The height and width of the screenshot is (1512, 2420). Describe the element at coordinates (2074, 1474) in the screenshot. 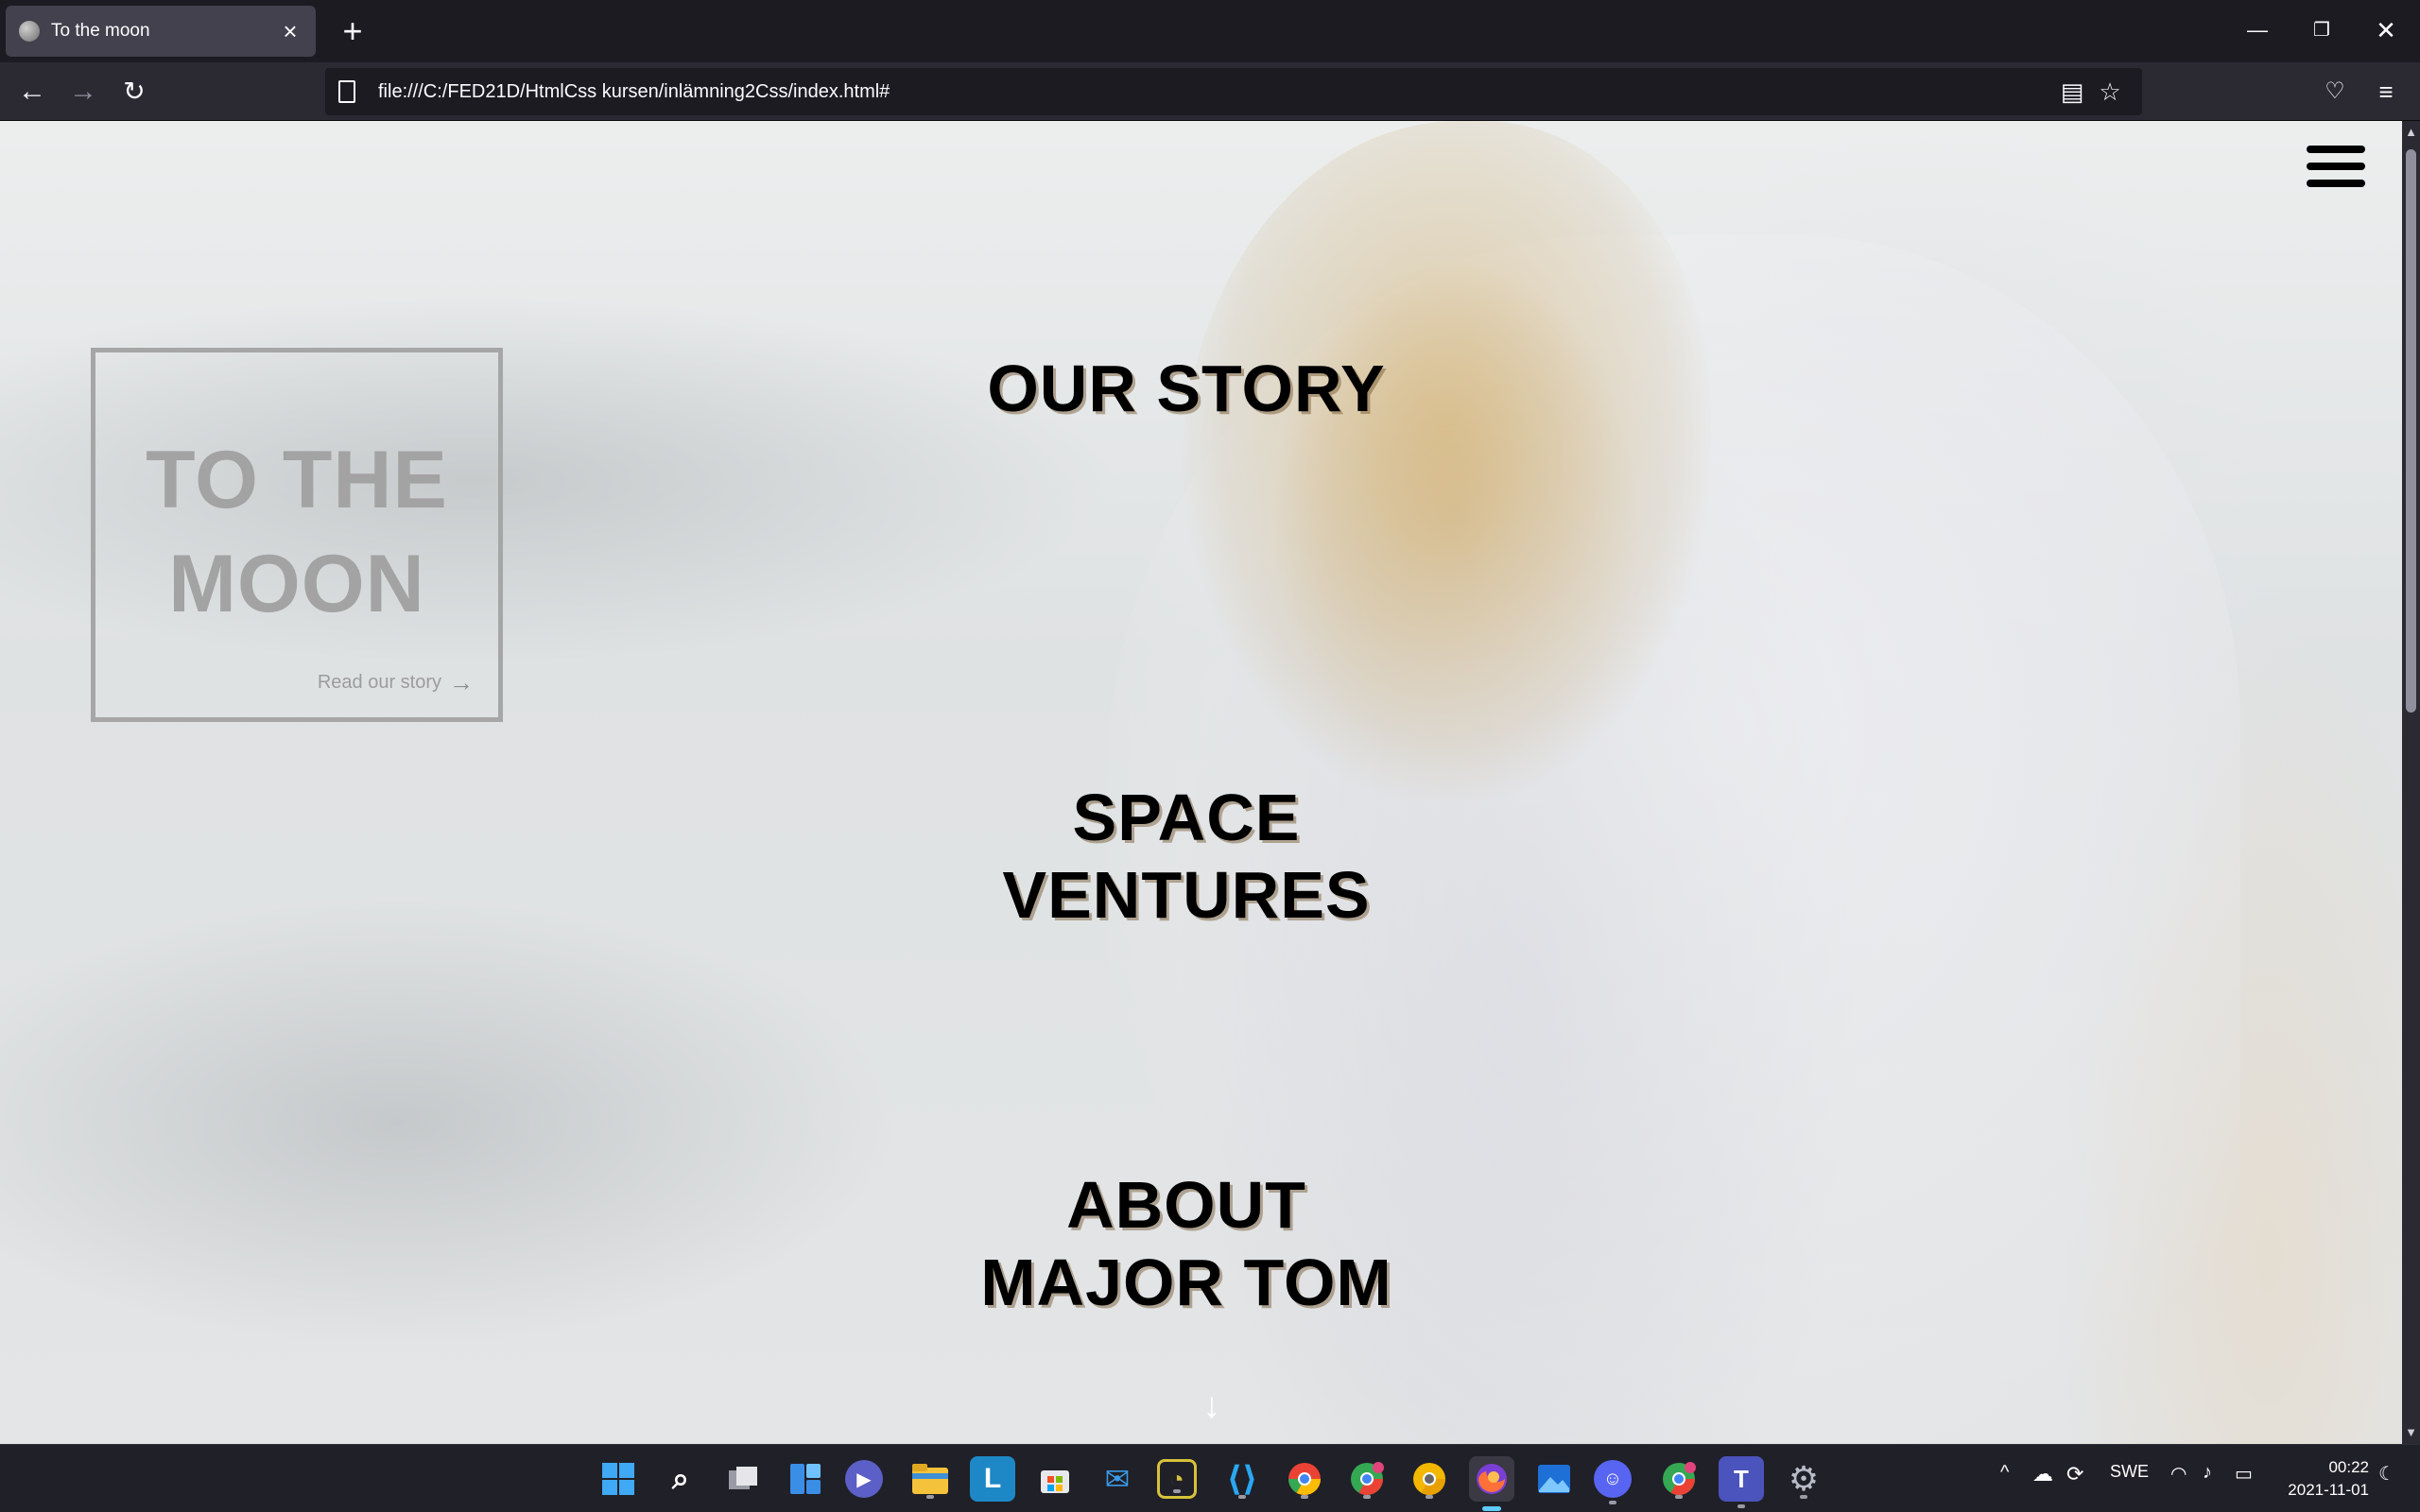

I see `sync-icon: ⟳` at that location.